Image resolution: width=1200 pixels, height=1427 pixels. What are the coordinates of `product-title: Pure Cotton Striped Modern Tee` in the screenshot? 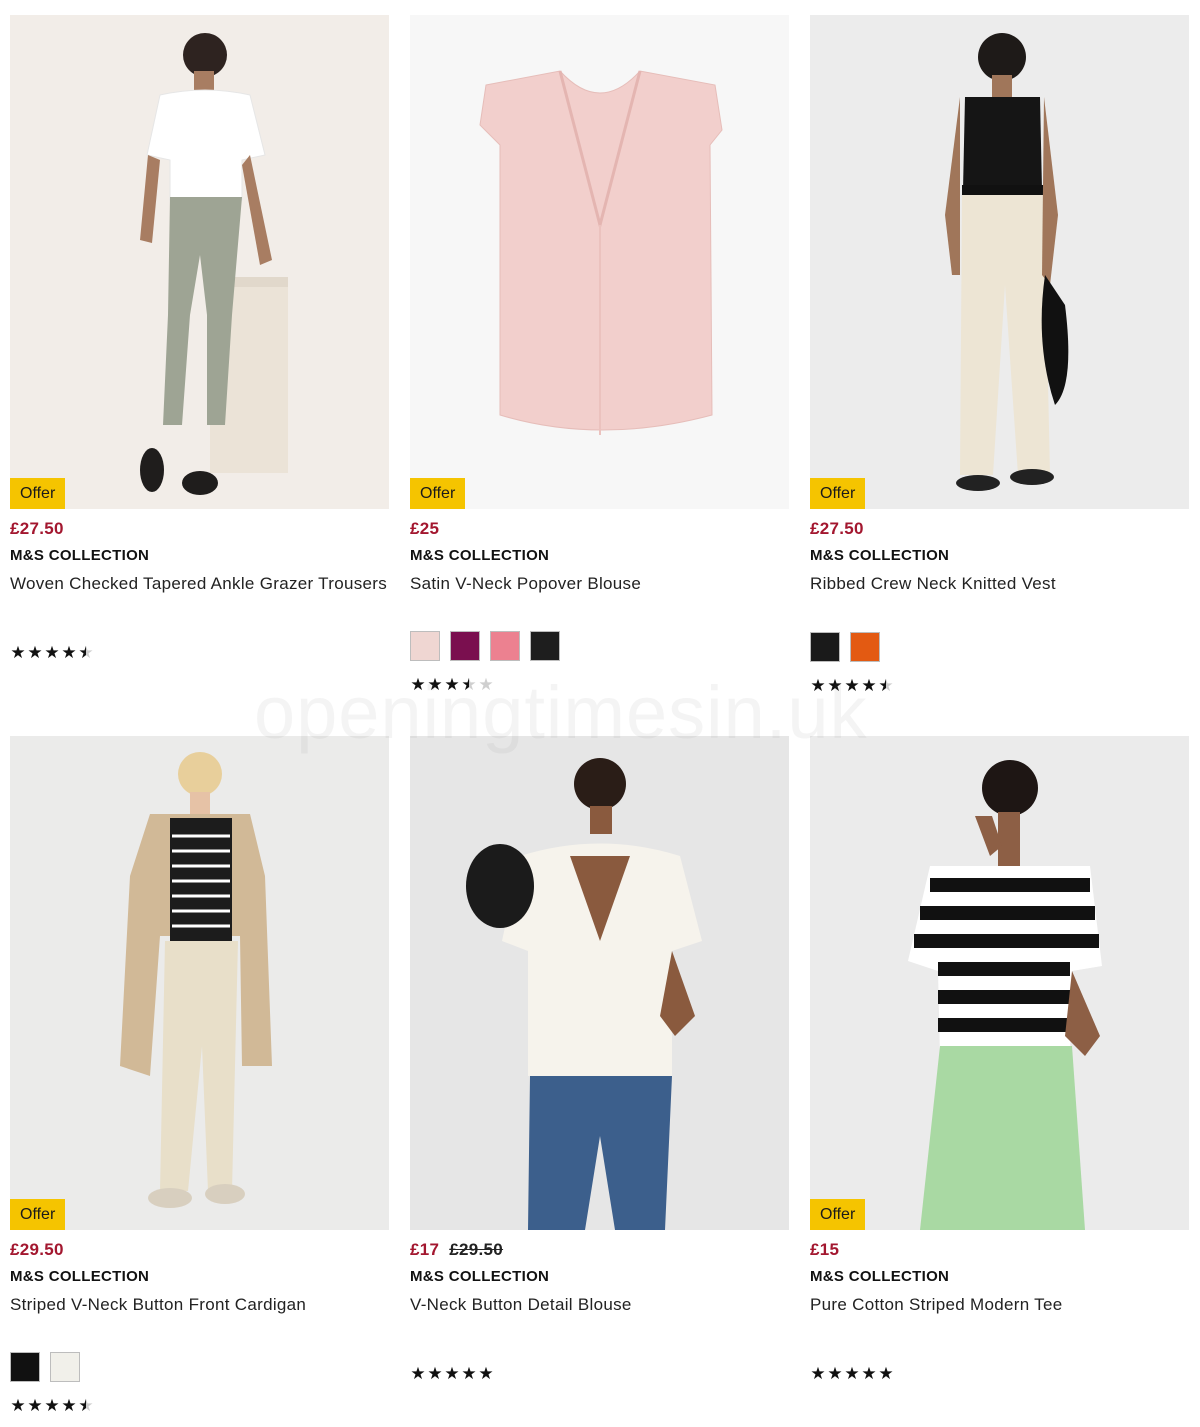 It's located at (999, 1305).